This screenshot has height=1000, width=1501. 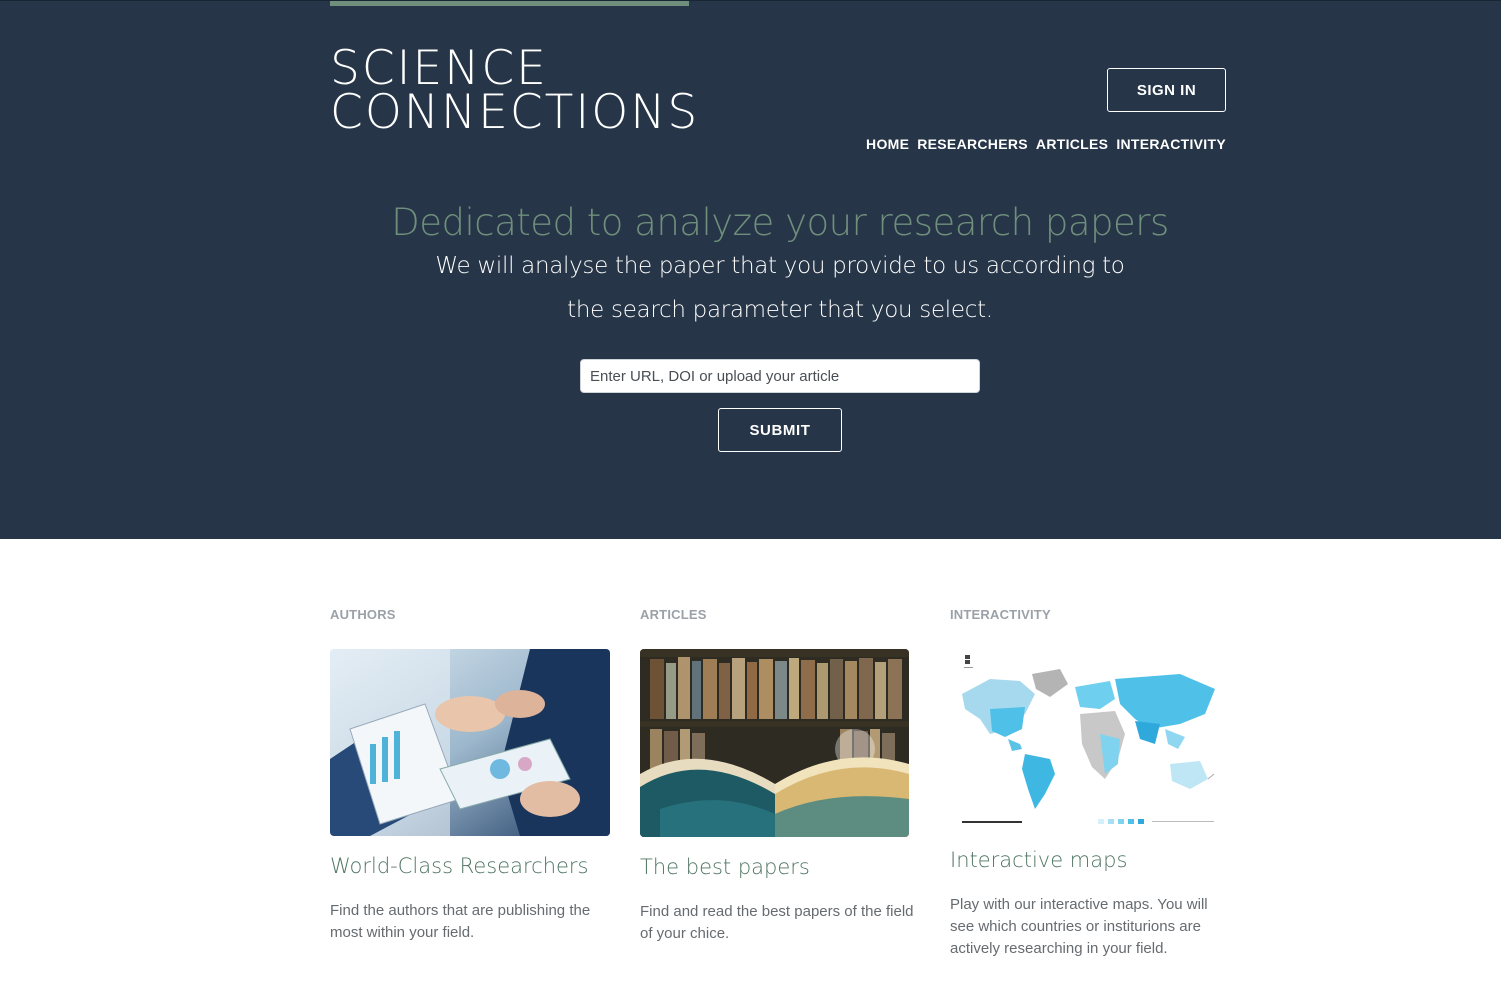 I want to click on submit-button: SUBMIT, so click(x=780, y=430).